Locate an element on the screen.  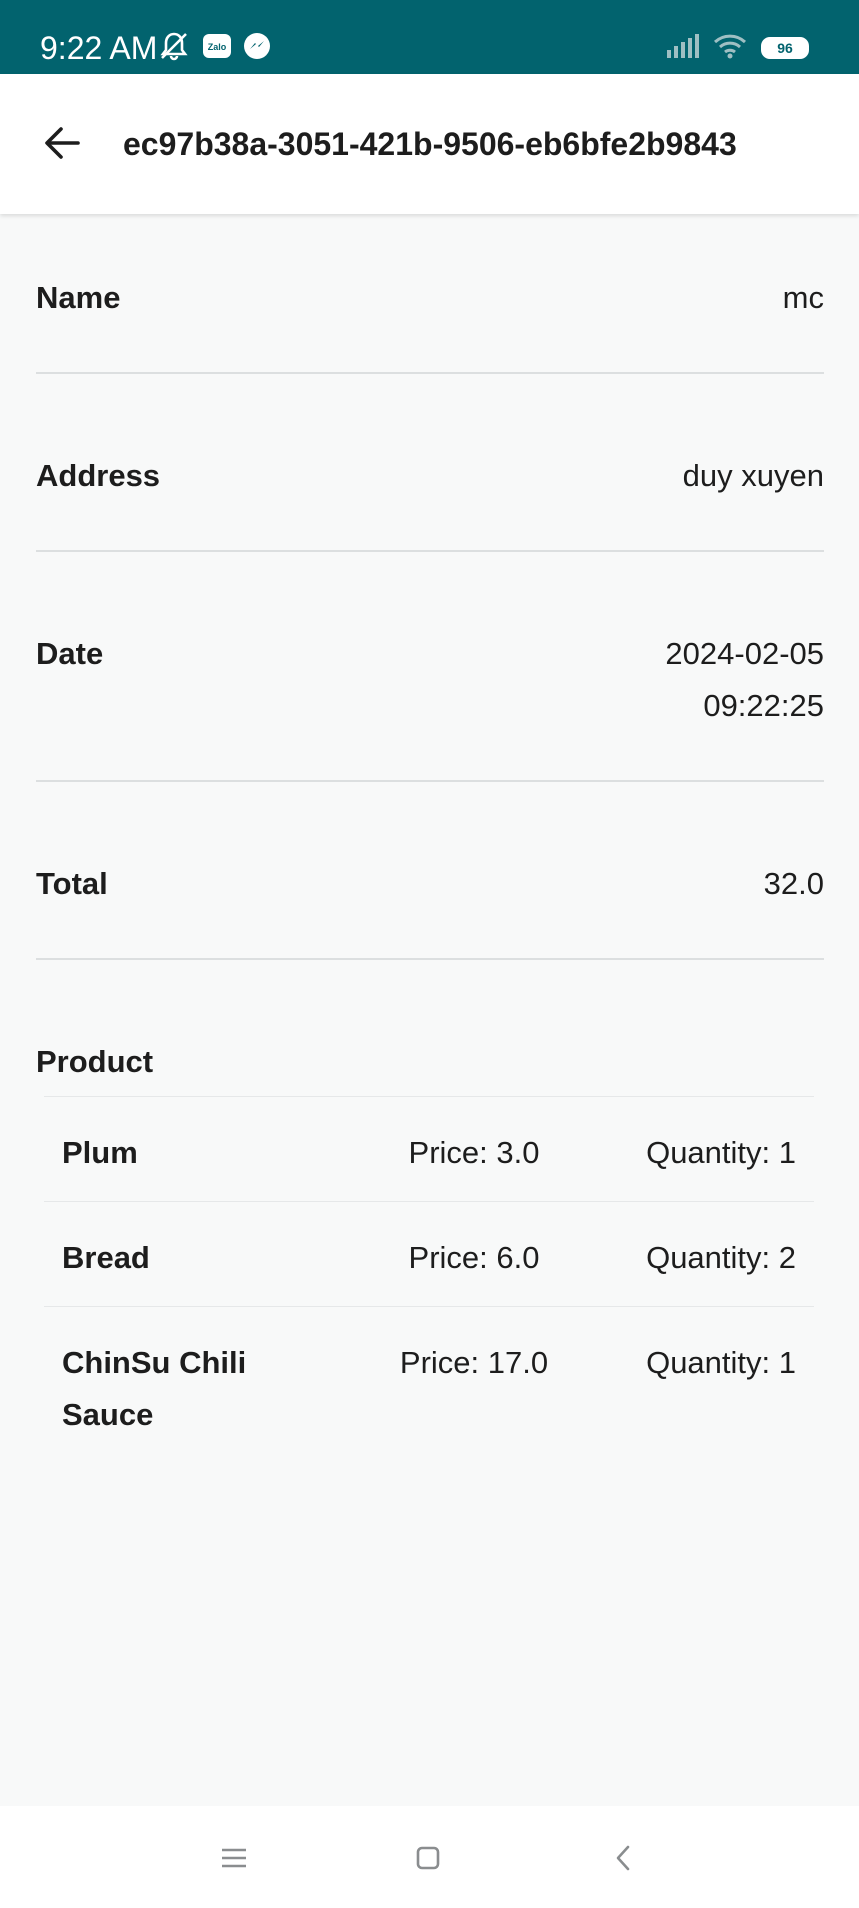
svg-text: Zalo is located at coordinates (217, 47).